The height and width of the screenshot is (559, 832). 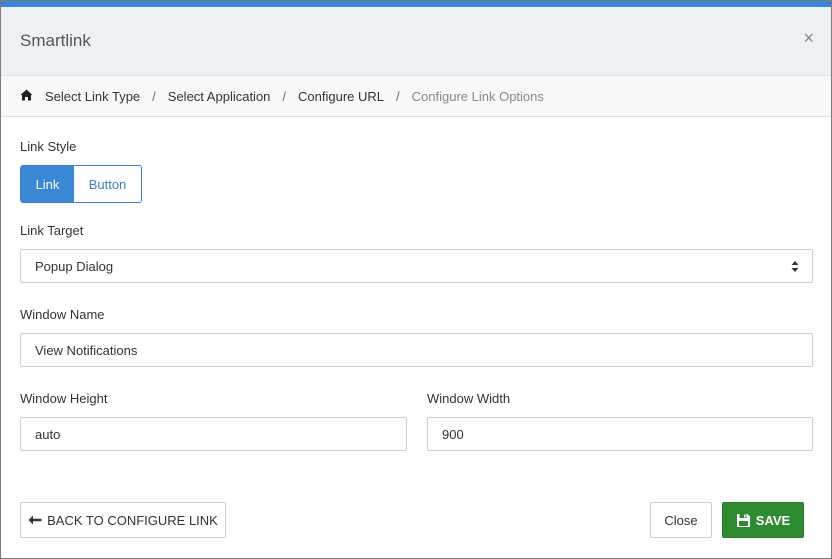 What do you see at coordinates (795, 266) in the screenshot?
I see `select-caret-icon` at bounding box center [795, 266].